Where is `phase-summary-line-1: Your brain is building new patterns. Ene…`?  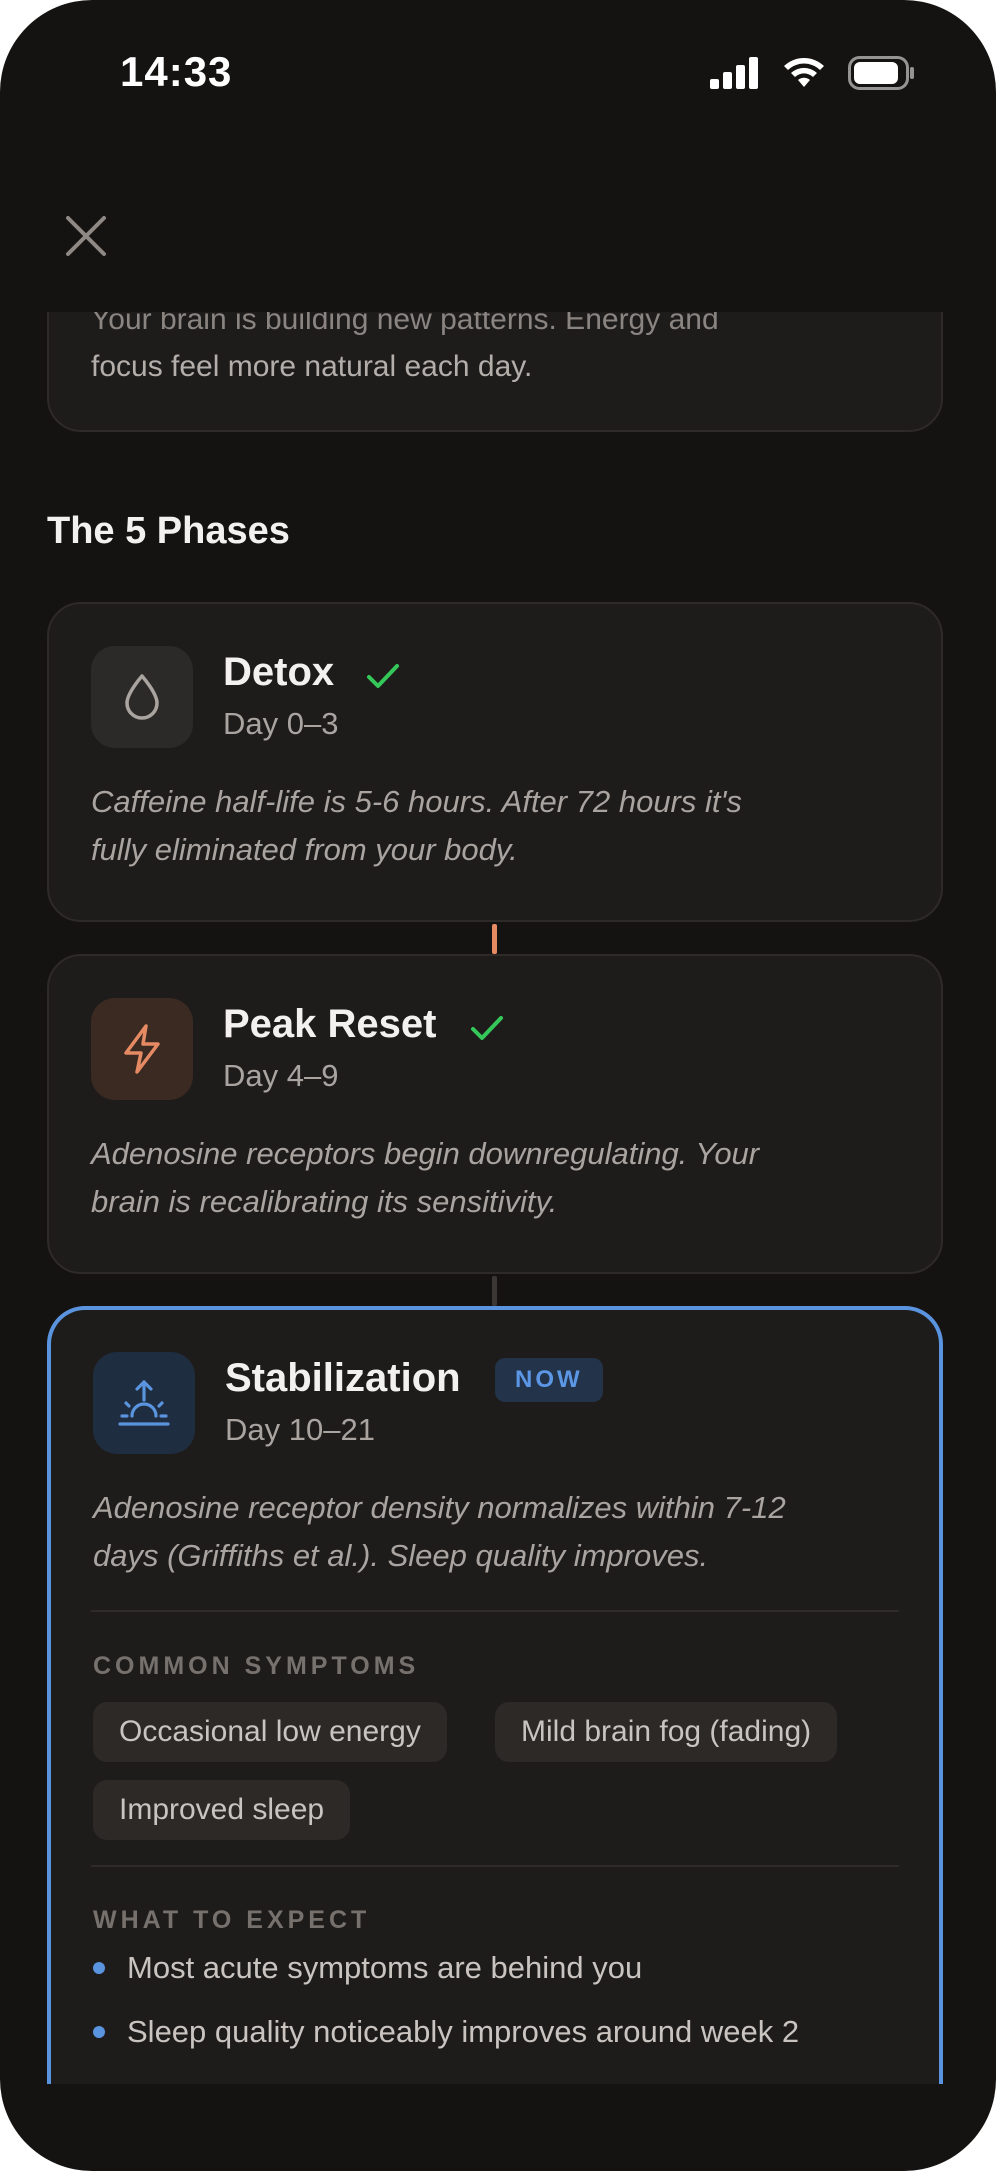
phase-summary-line-1: Your brain is building new patterns. Ene… is located at coordinates (405, 324).